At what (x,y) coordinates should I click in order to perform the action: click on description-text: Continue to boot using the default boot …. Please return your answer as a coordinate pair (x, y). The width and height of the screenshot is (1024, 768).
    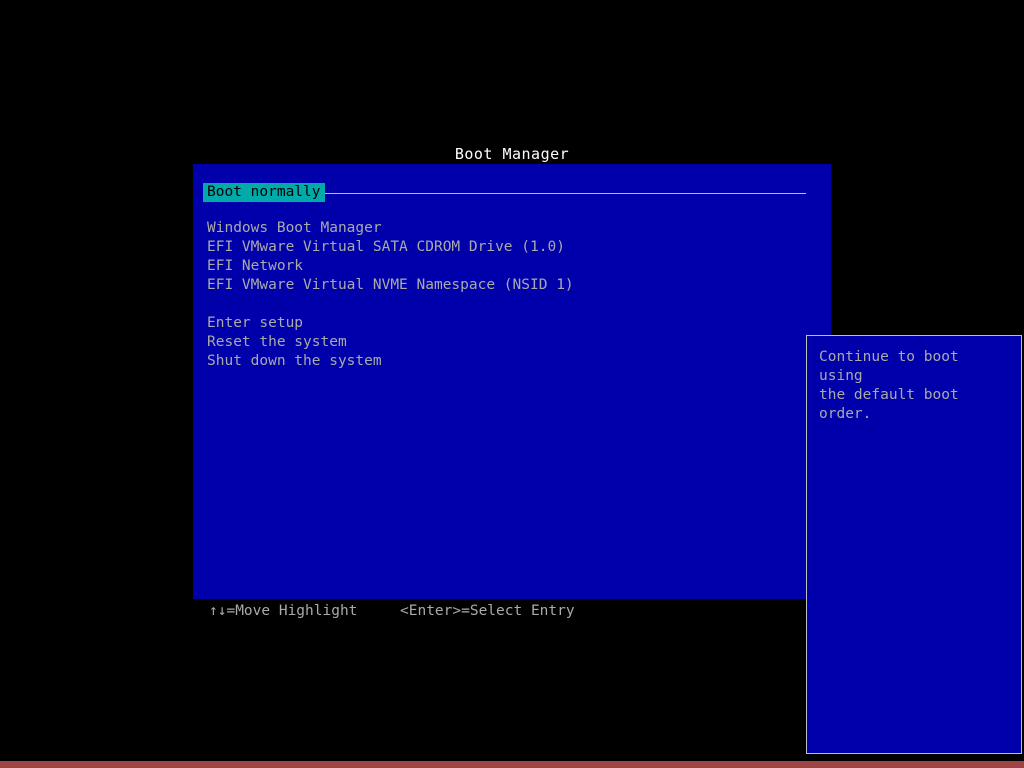
    Looking at the image, I should click on (889, 385).